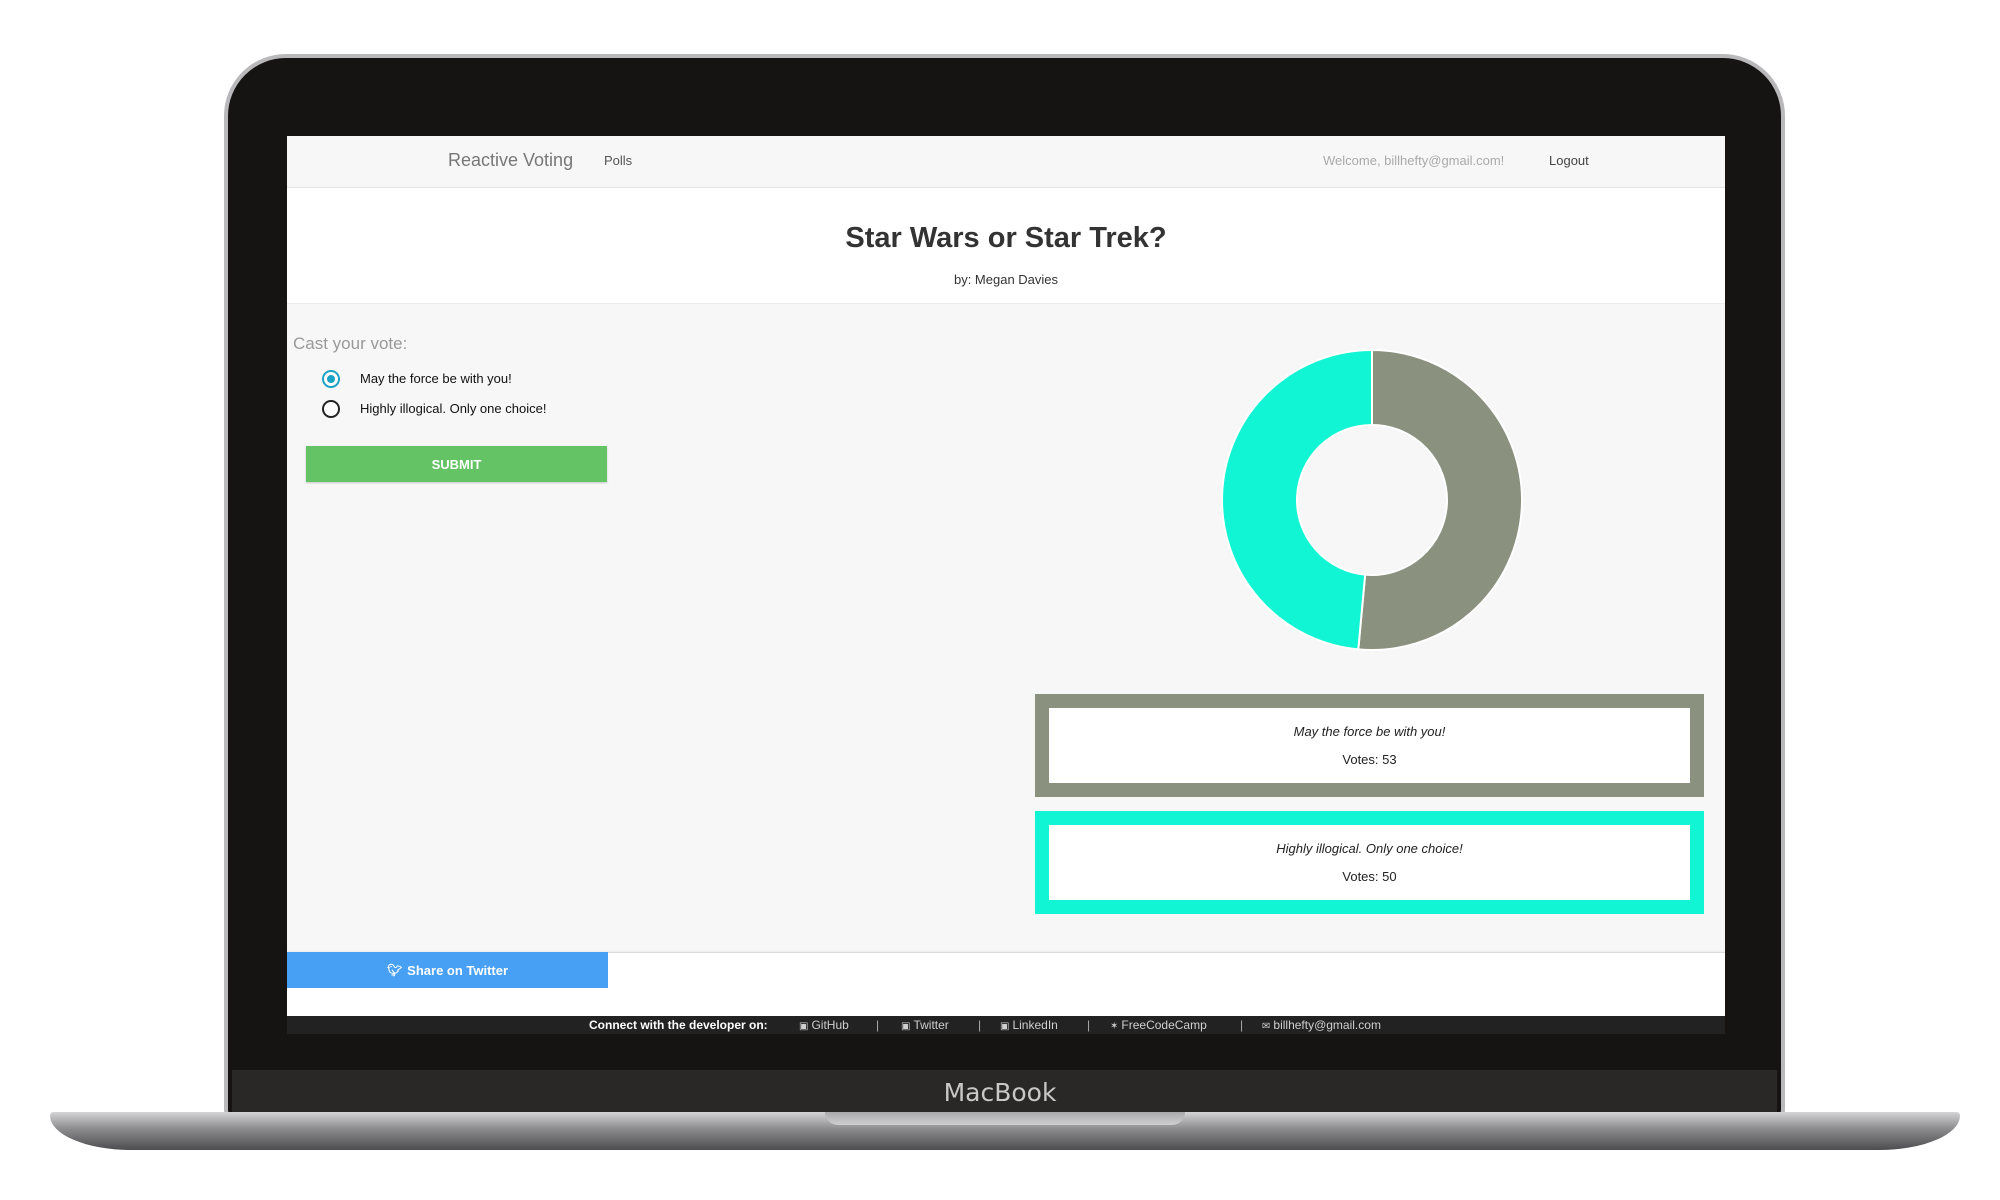 The width and height of the screenshot is (2000, 1200). I want to click on logout-link: Logout, so click(1569, 160).